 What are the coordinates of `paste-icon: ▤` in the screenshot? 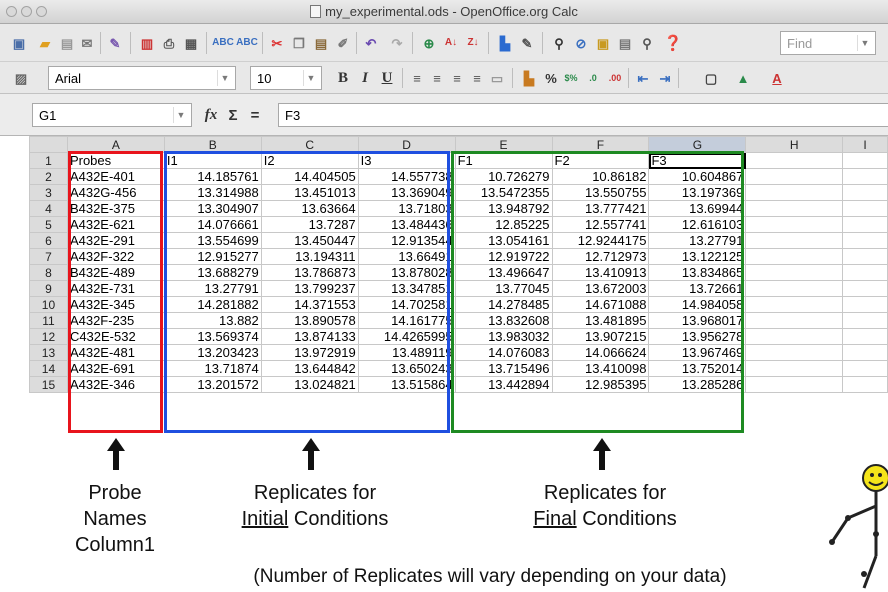 It's located at (321, 43).